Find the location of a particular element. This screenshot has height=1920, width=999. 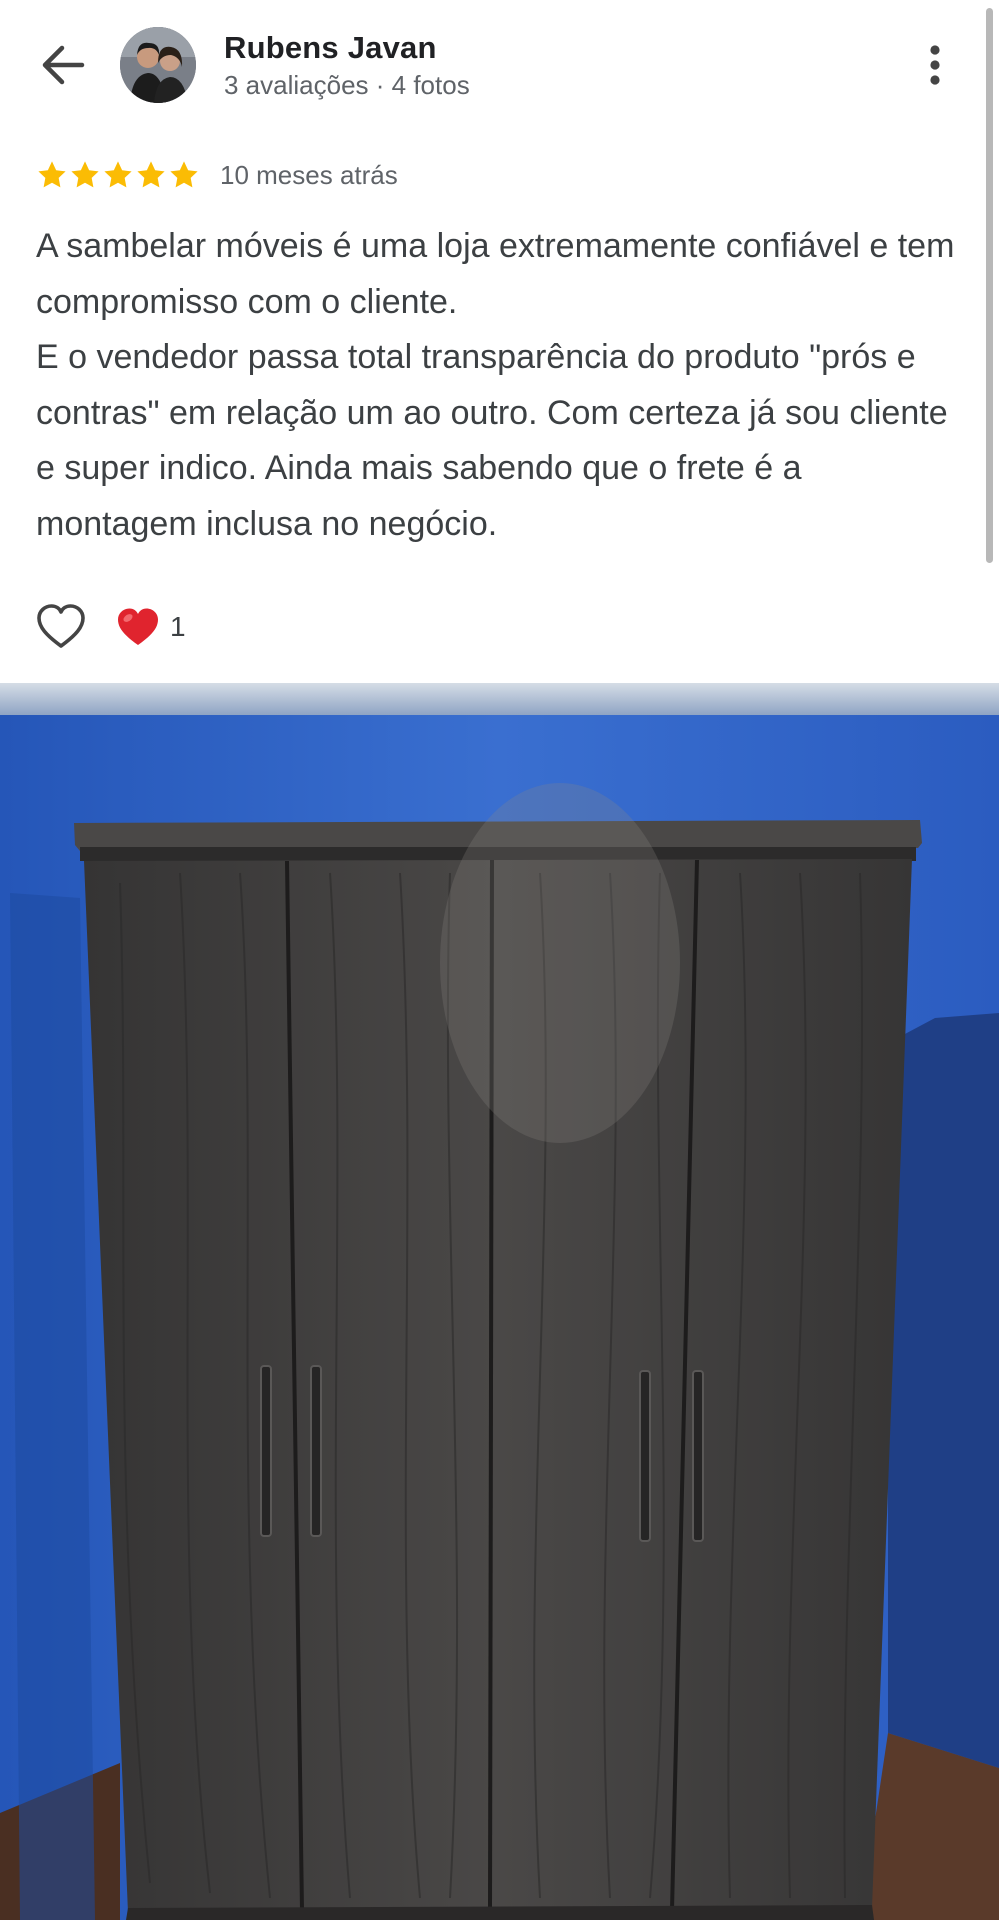

review-actions: 1 is located at coordinates (111, 627).